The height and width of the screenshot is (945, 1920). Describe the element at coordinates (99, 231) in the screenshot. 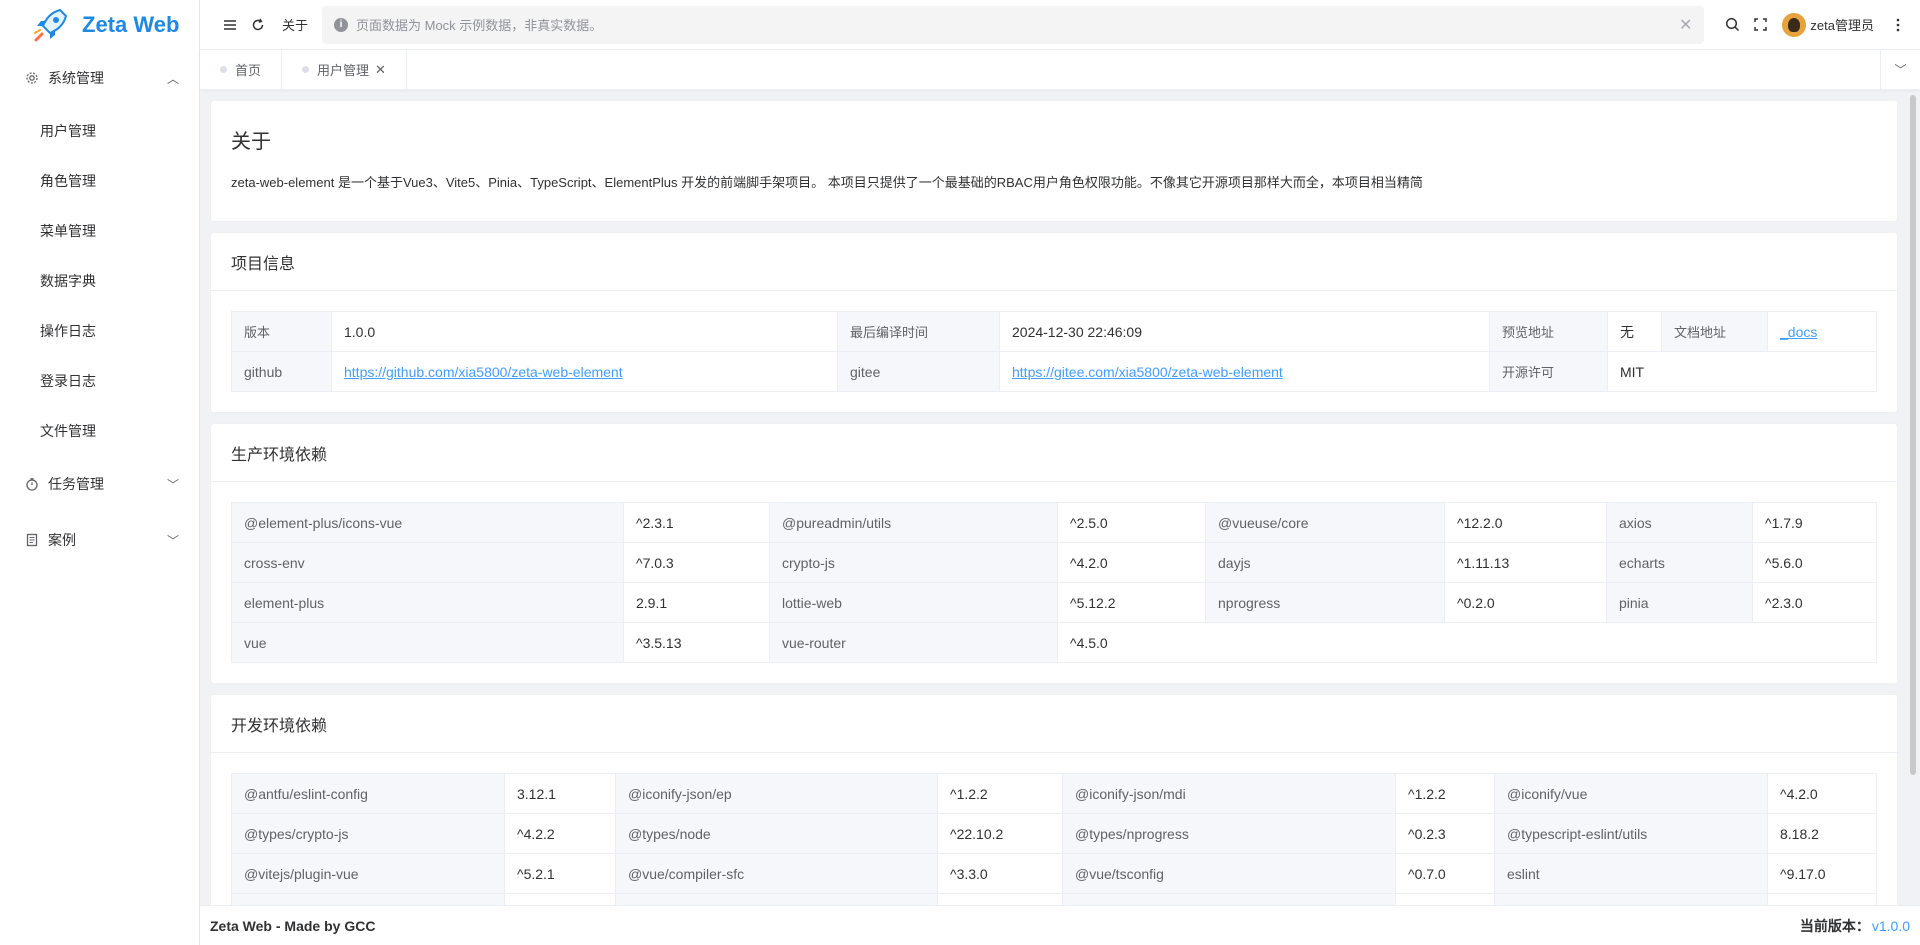

I see `sidebar-item-menus: 菜单管理` at that location.